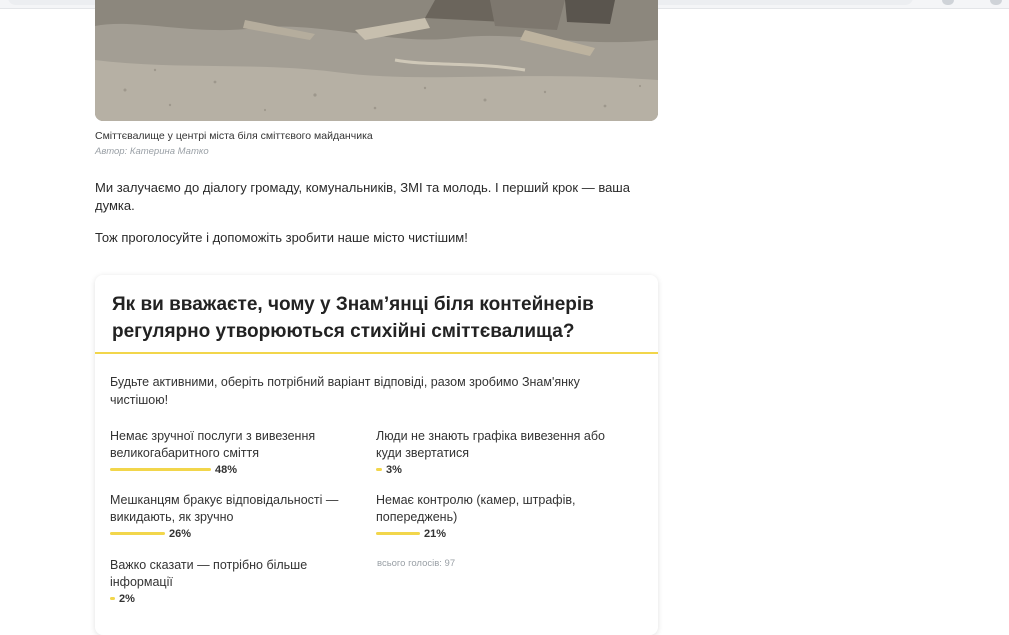 The height and width of the screenshot is (635, 1009). What do you see at coordinates (226, 470) in the screenshot?
I see `poll-option-percent: 48%` at bounding box center [226, 470].